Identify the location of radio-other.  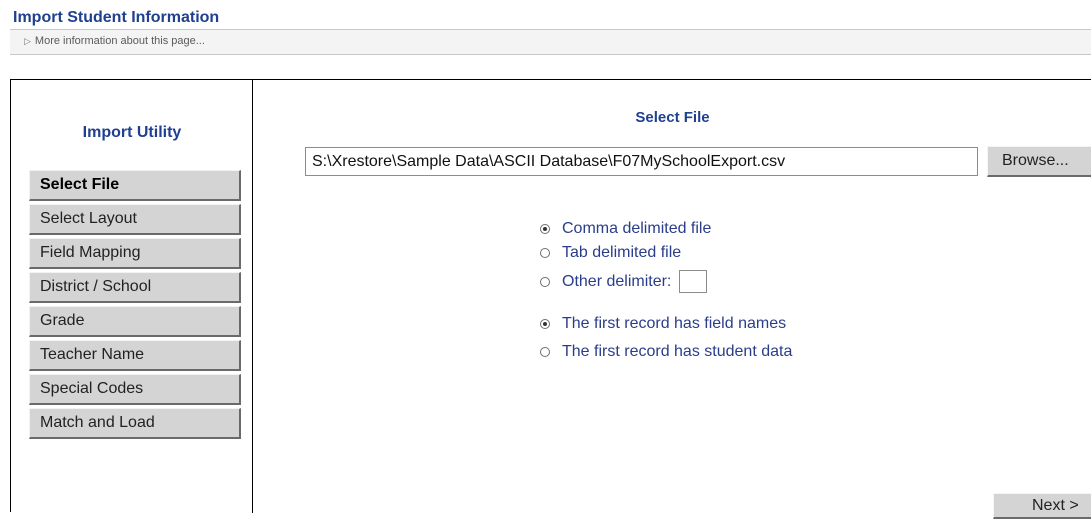
(545, 281).